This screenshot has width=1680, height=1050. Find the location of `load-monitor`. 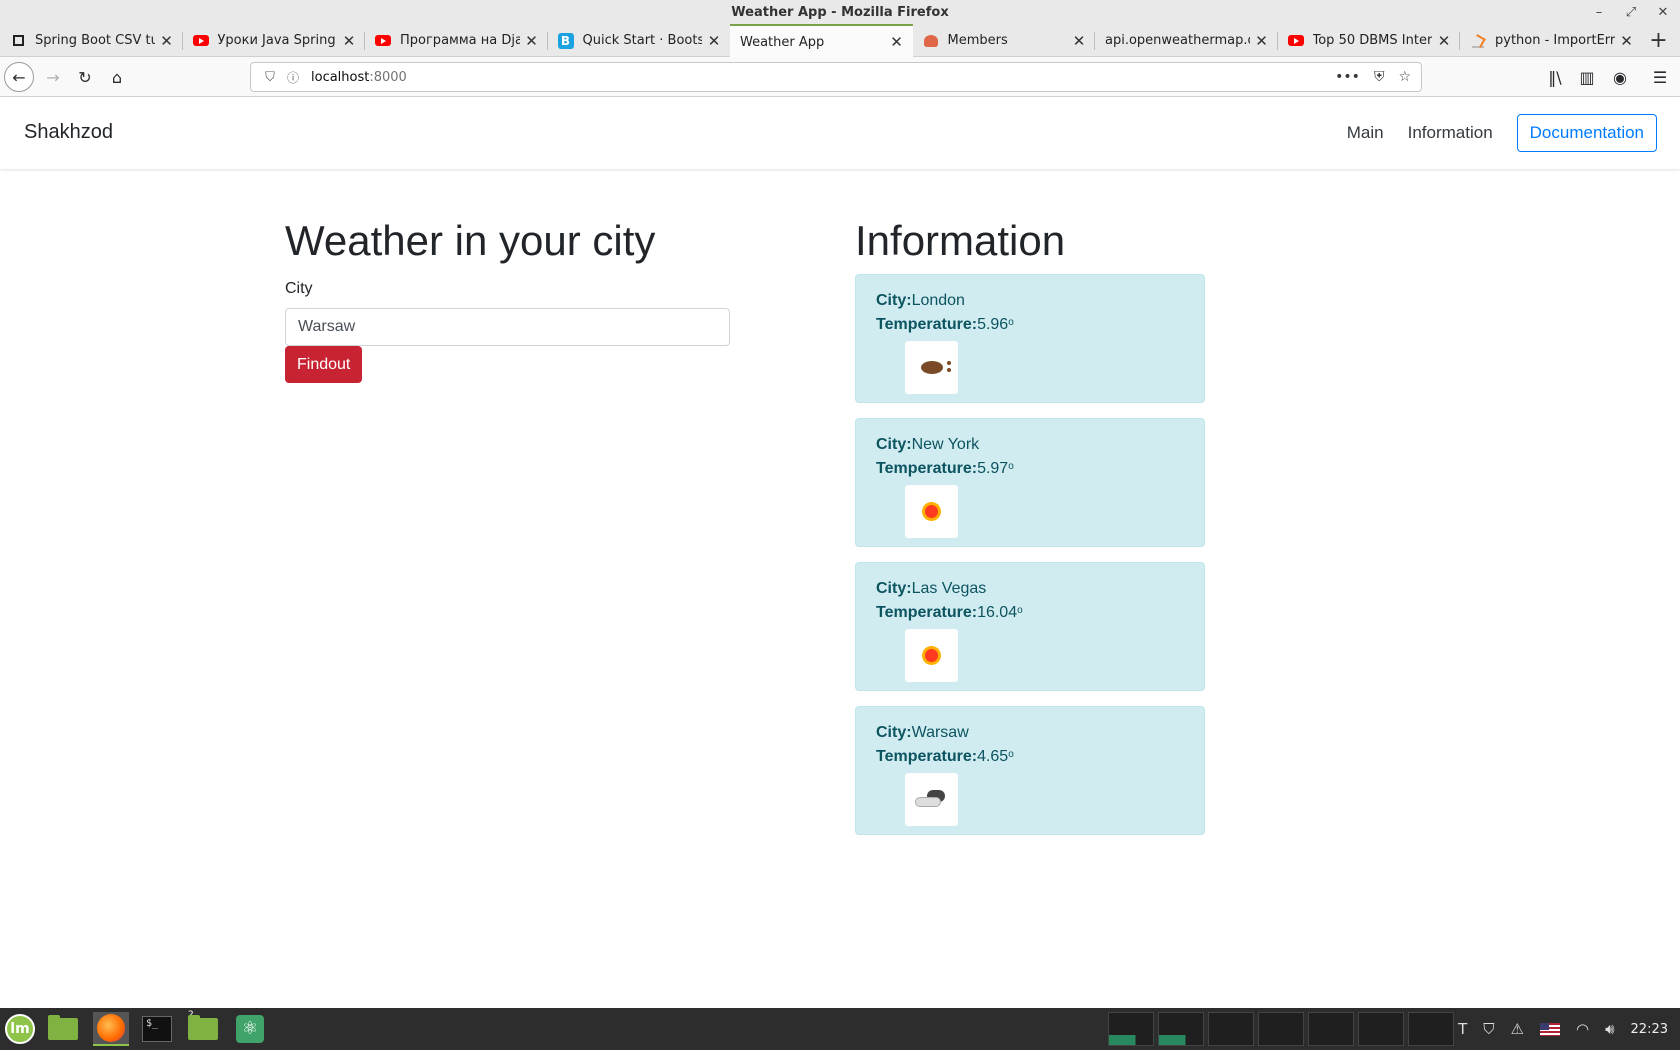

load-monitor is located at coordinates (1431, 1029).